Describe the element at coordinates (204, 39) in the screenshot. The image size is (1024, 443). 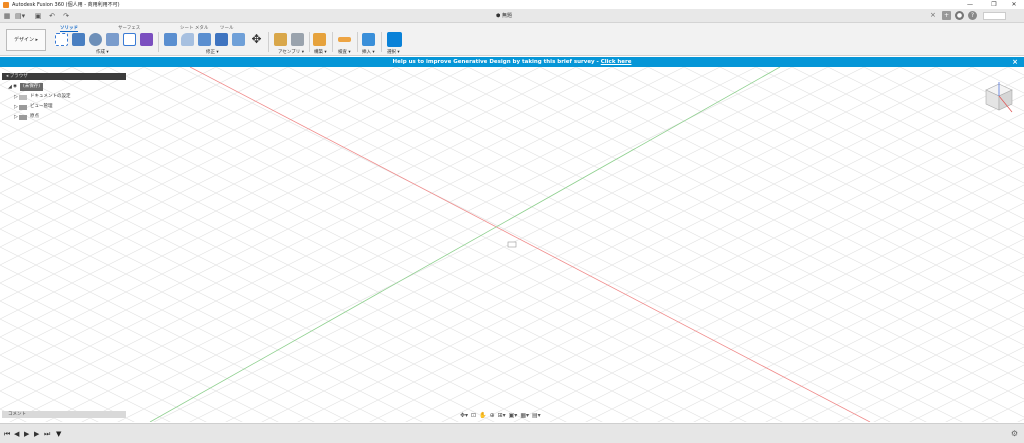
I see `chamfer-icon` at that location.